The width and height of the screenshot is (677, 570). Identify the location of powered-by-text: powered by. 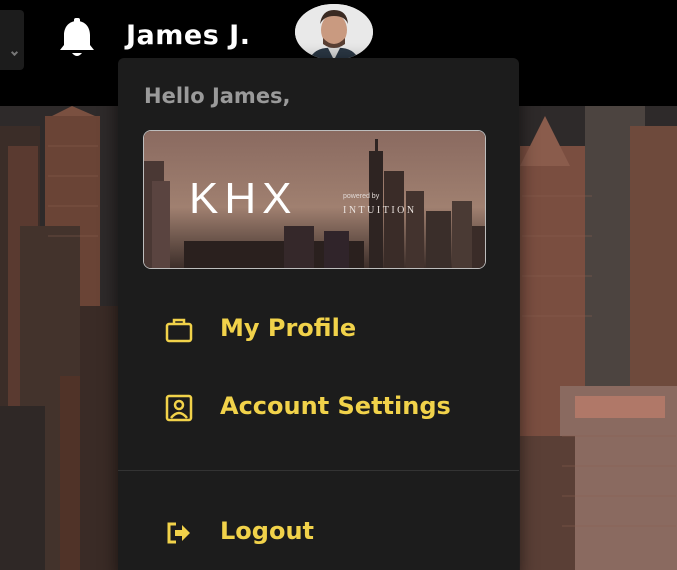
(361, 196).